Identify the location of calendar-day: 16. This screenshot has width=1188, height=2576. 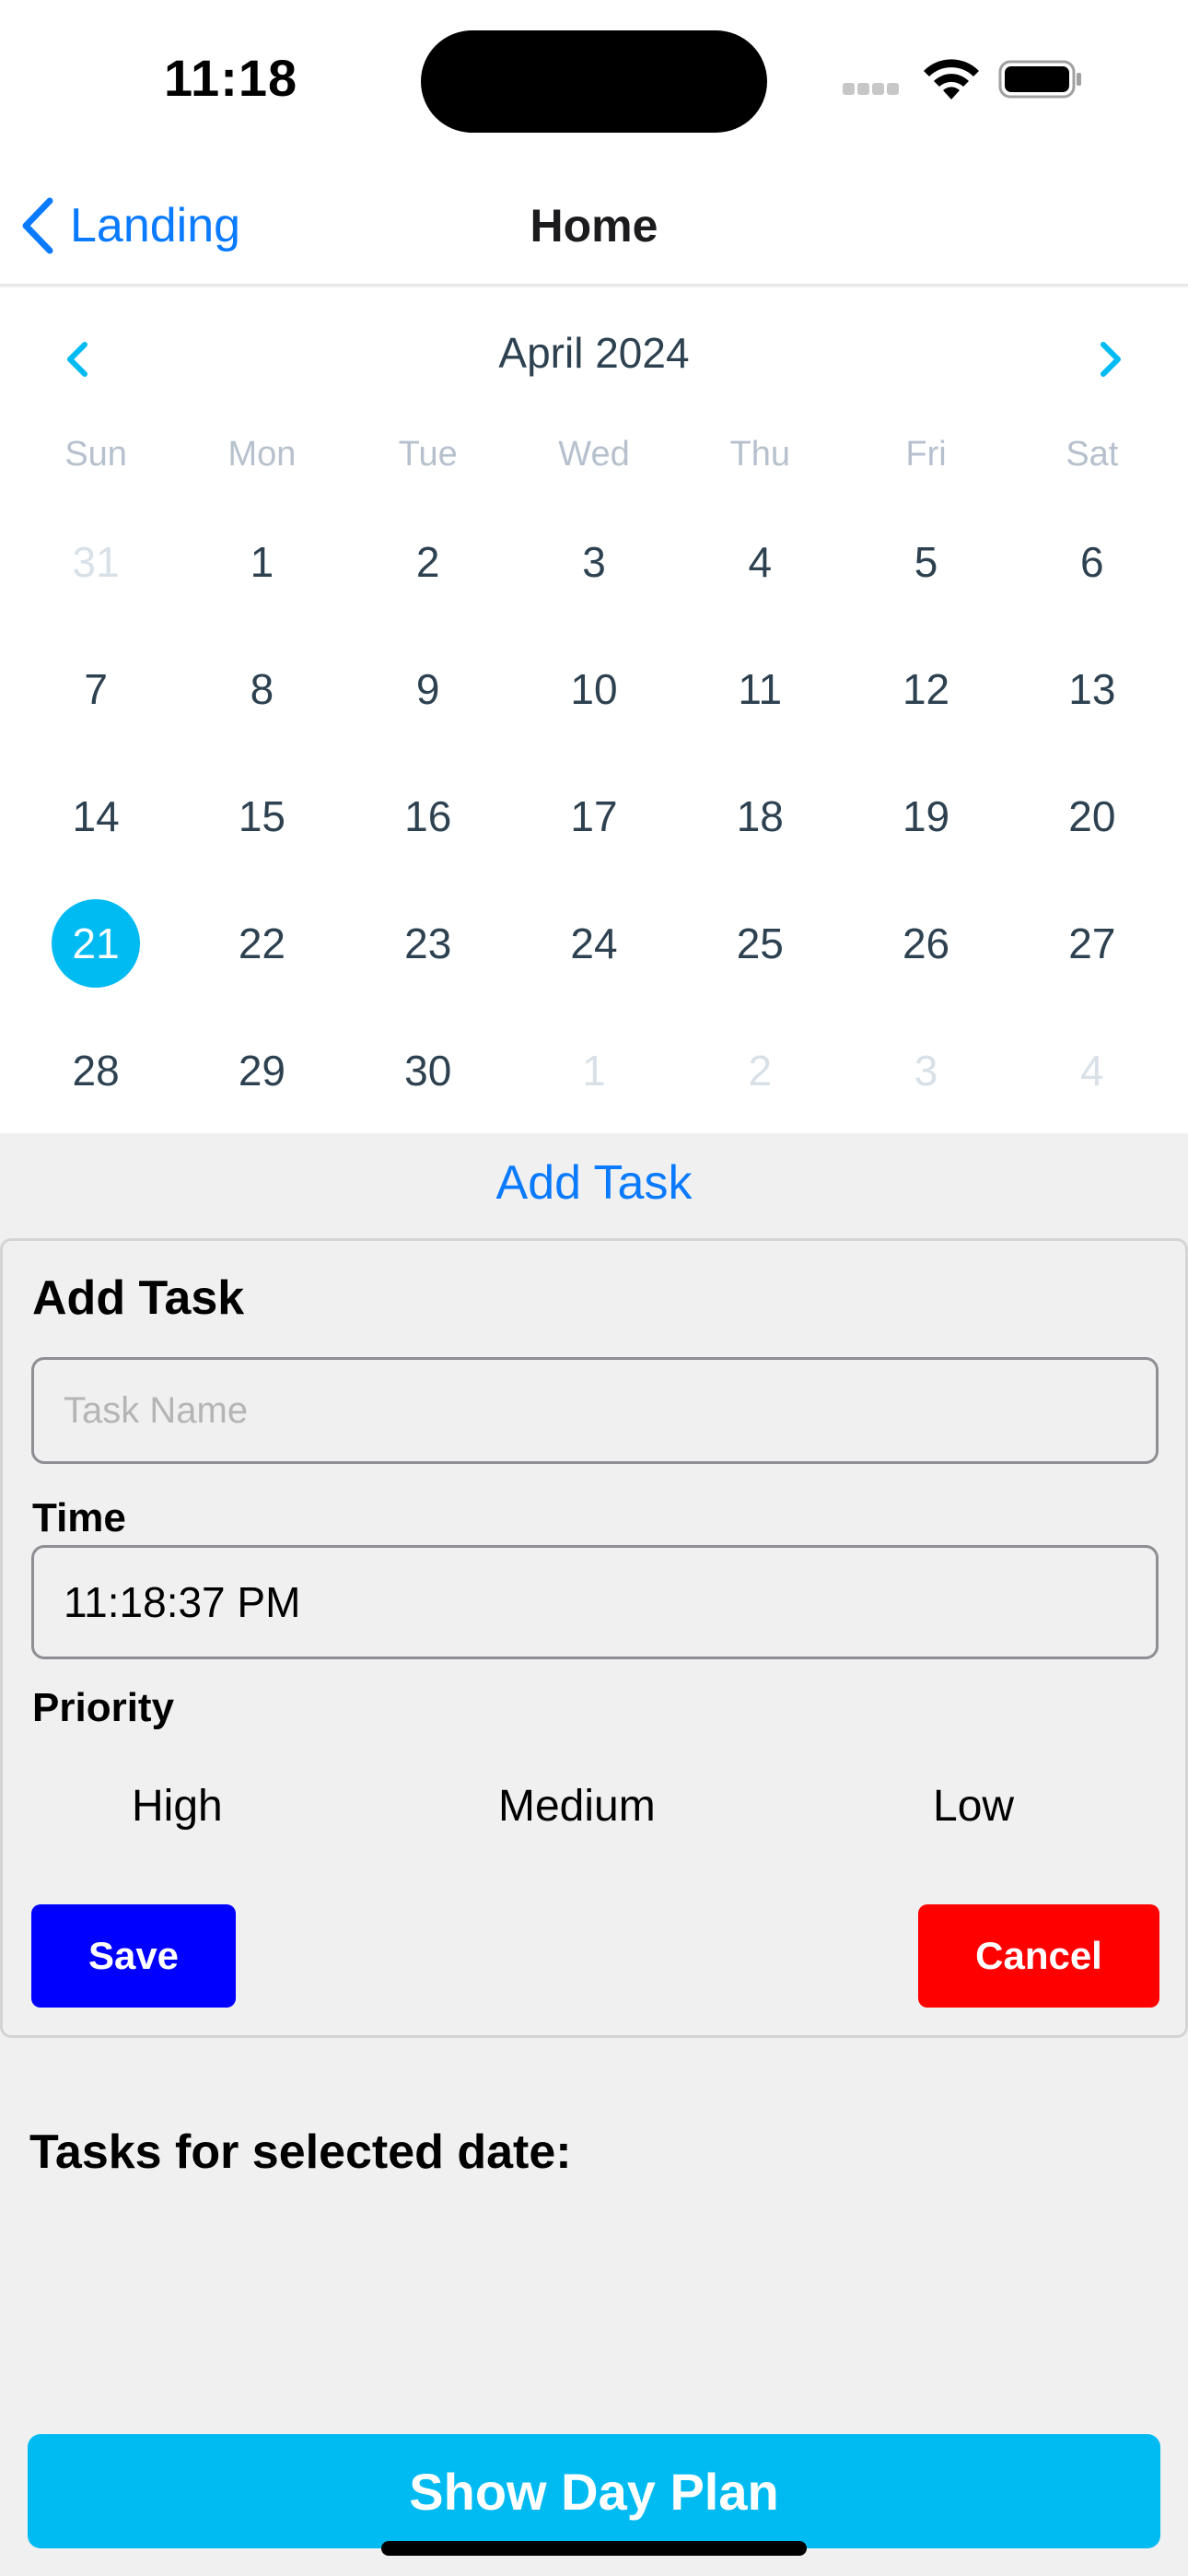
(428, 835).